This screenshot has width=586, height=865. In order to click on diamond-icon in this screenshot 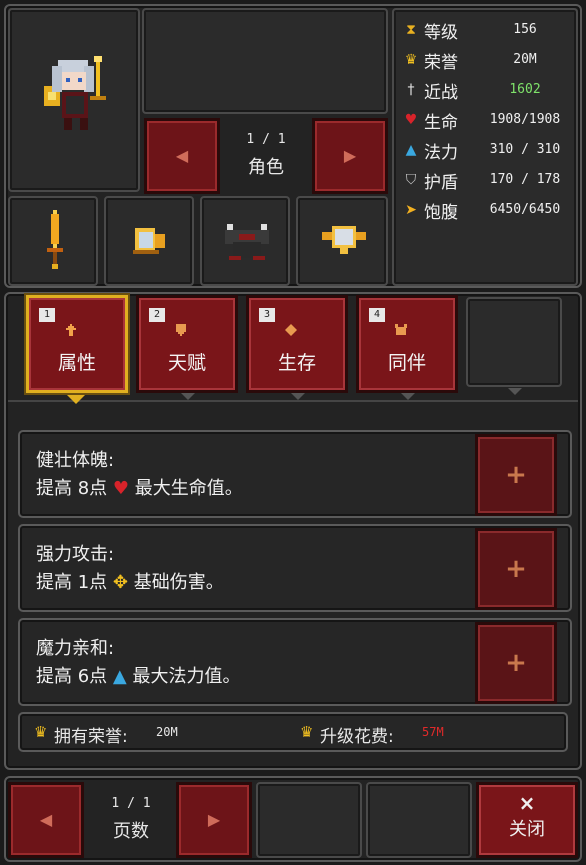, I will do `click(291, 330)`.